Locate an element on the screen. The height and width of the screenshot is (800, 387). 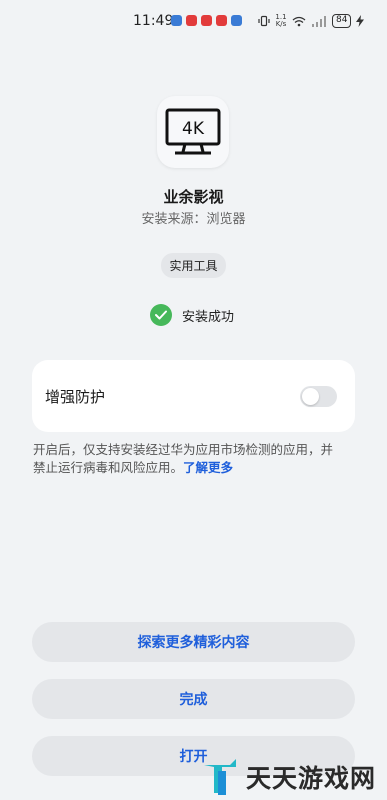
watermark-text: 天天游戏网 is located at coordinates (311, 778).